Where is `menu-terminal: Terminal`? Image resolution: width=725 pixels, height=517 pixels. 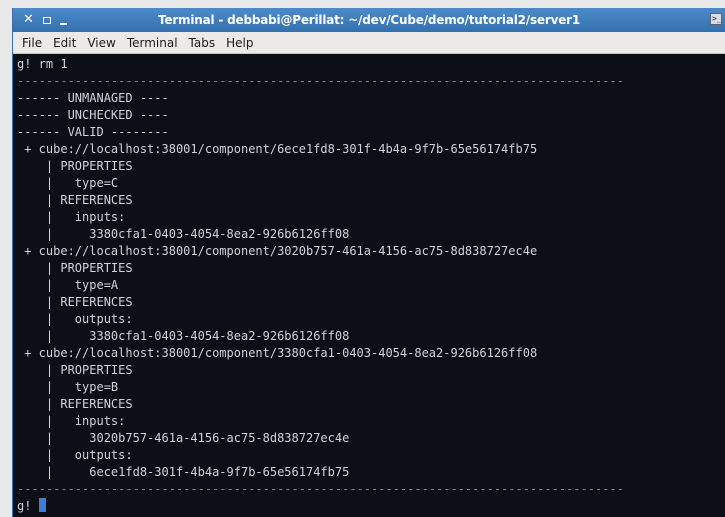 menu-terminal: Terminal is located at coordinates (152, 43).